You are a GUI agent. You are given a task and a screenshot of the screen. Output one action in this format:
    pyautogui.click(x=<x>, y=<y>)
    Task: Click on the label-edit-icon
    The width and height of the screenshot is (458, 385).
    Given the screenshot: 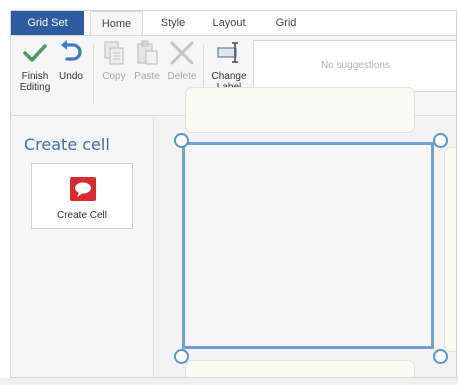 What is the action you would take?
    pyautogui.click(x=227, y=52)
    